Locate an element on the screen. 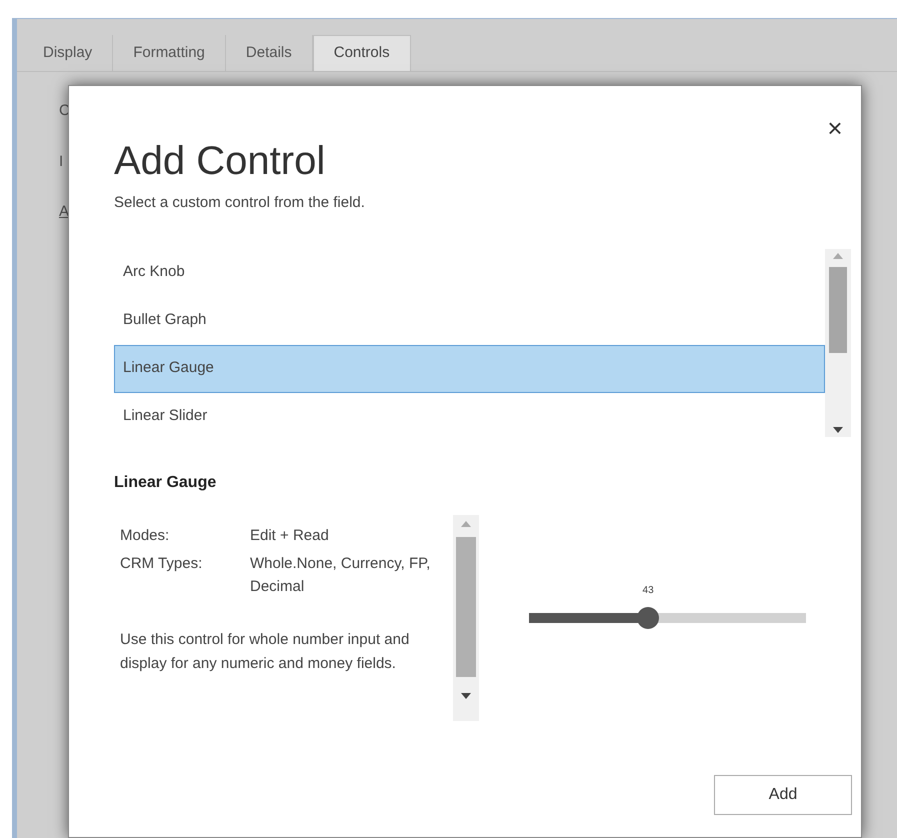 Image resolution: width=897 pixels, height=838 pixels. property-label: CRM Types: is located at coordinates (162, 564).